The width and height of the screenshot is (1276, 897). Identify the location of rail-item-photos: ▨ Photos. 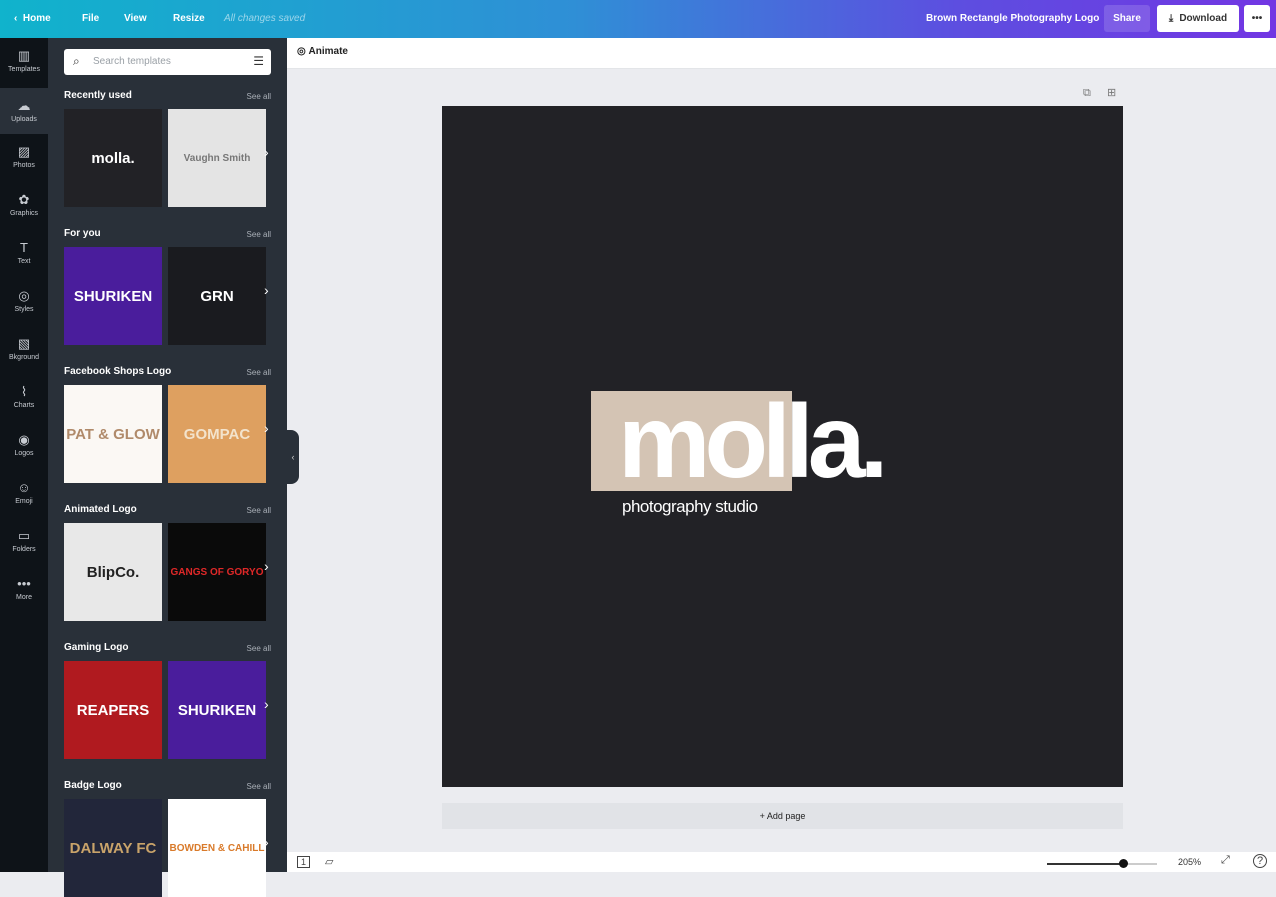
(24, 156).